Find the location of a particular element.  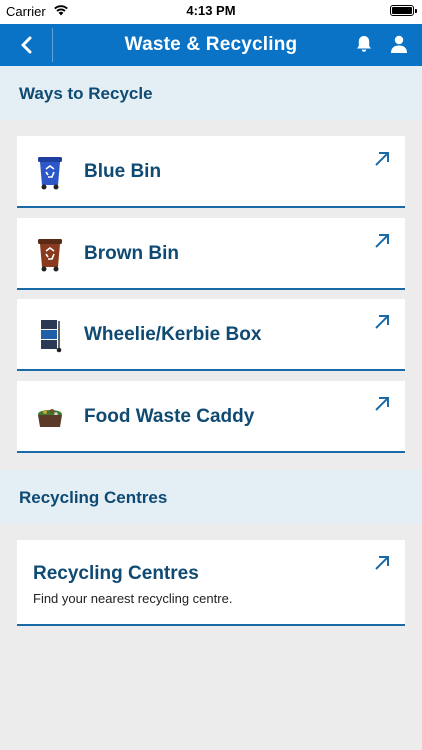

clock: 4:13 PM is located at coordinates (211, 10).